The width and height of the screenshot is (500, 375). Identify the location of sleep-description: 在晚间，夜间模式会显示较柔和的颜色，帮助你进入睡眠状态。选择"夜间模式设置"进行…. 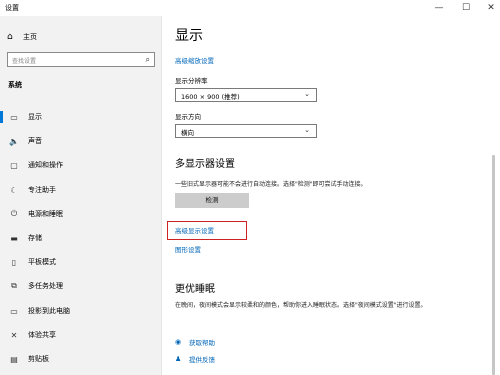
(301, 305).